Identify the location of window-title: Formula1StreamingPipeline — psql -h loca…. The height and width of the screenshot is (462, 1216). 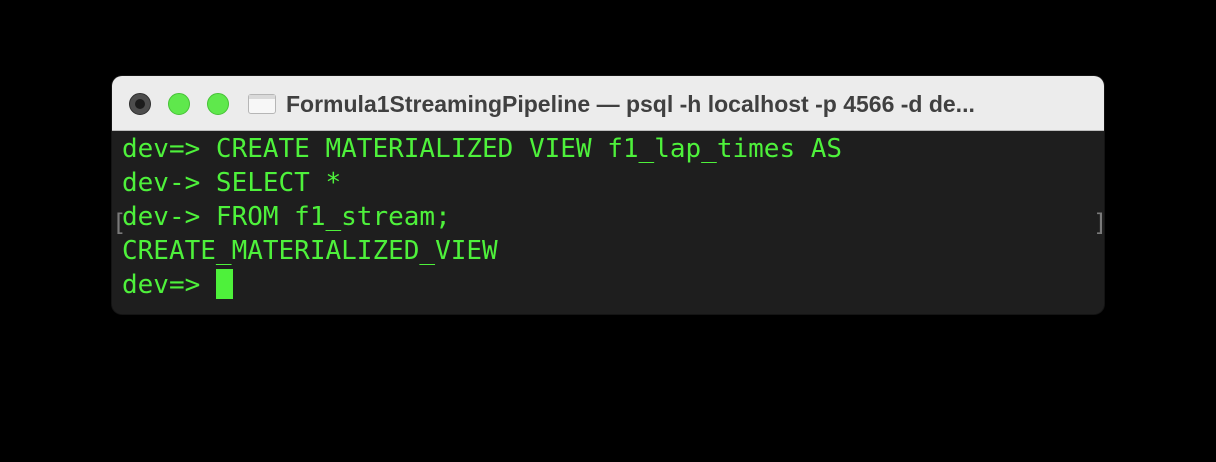
(630, 104).